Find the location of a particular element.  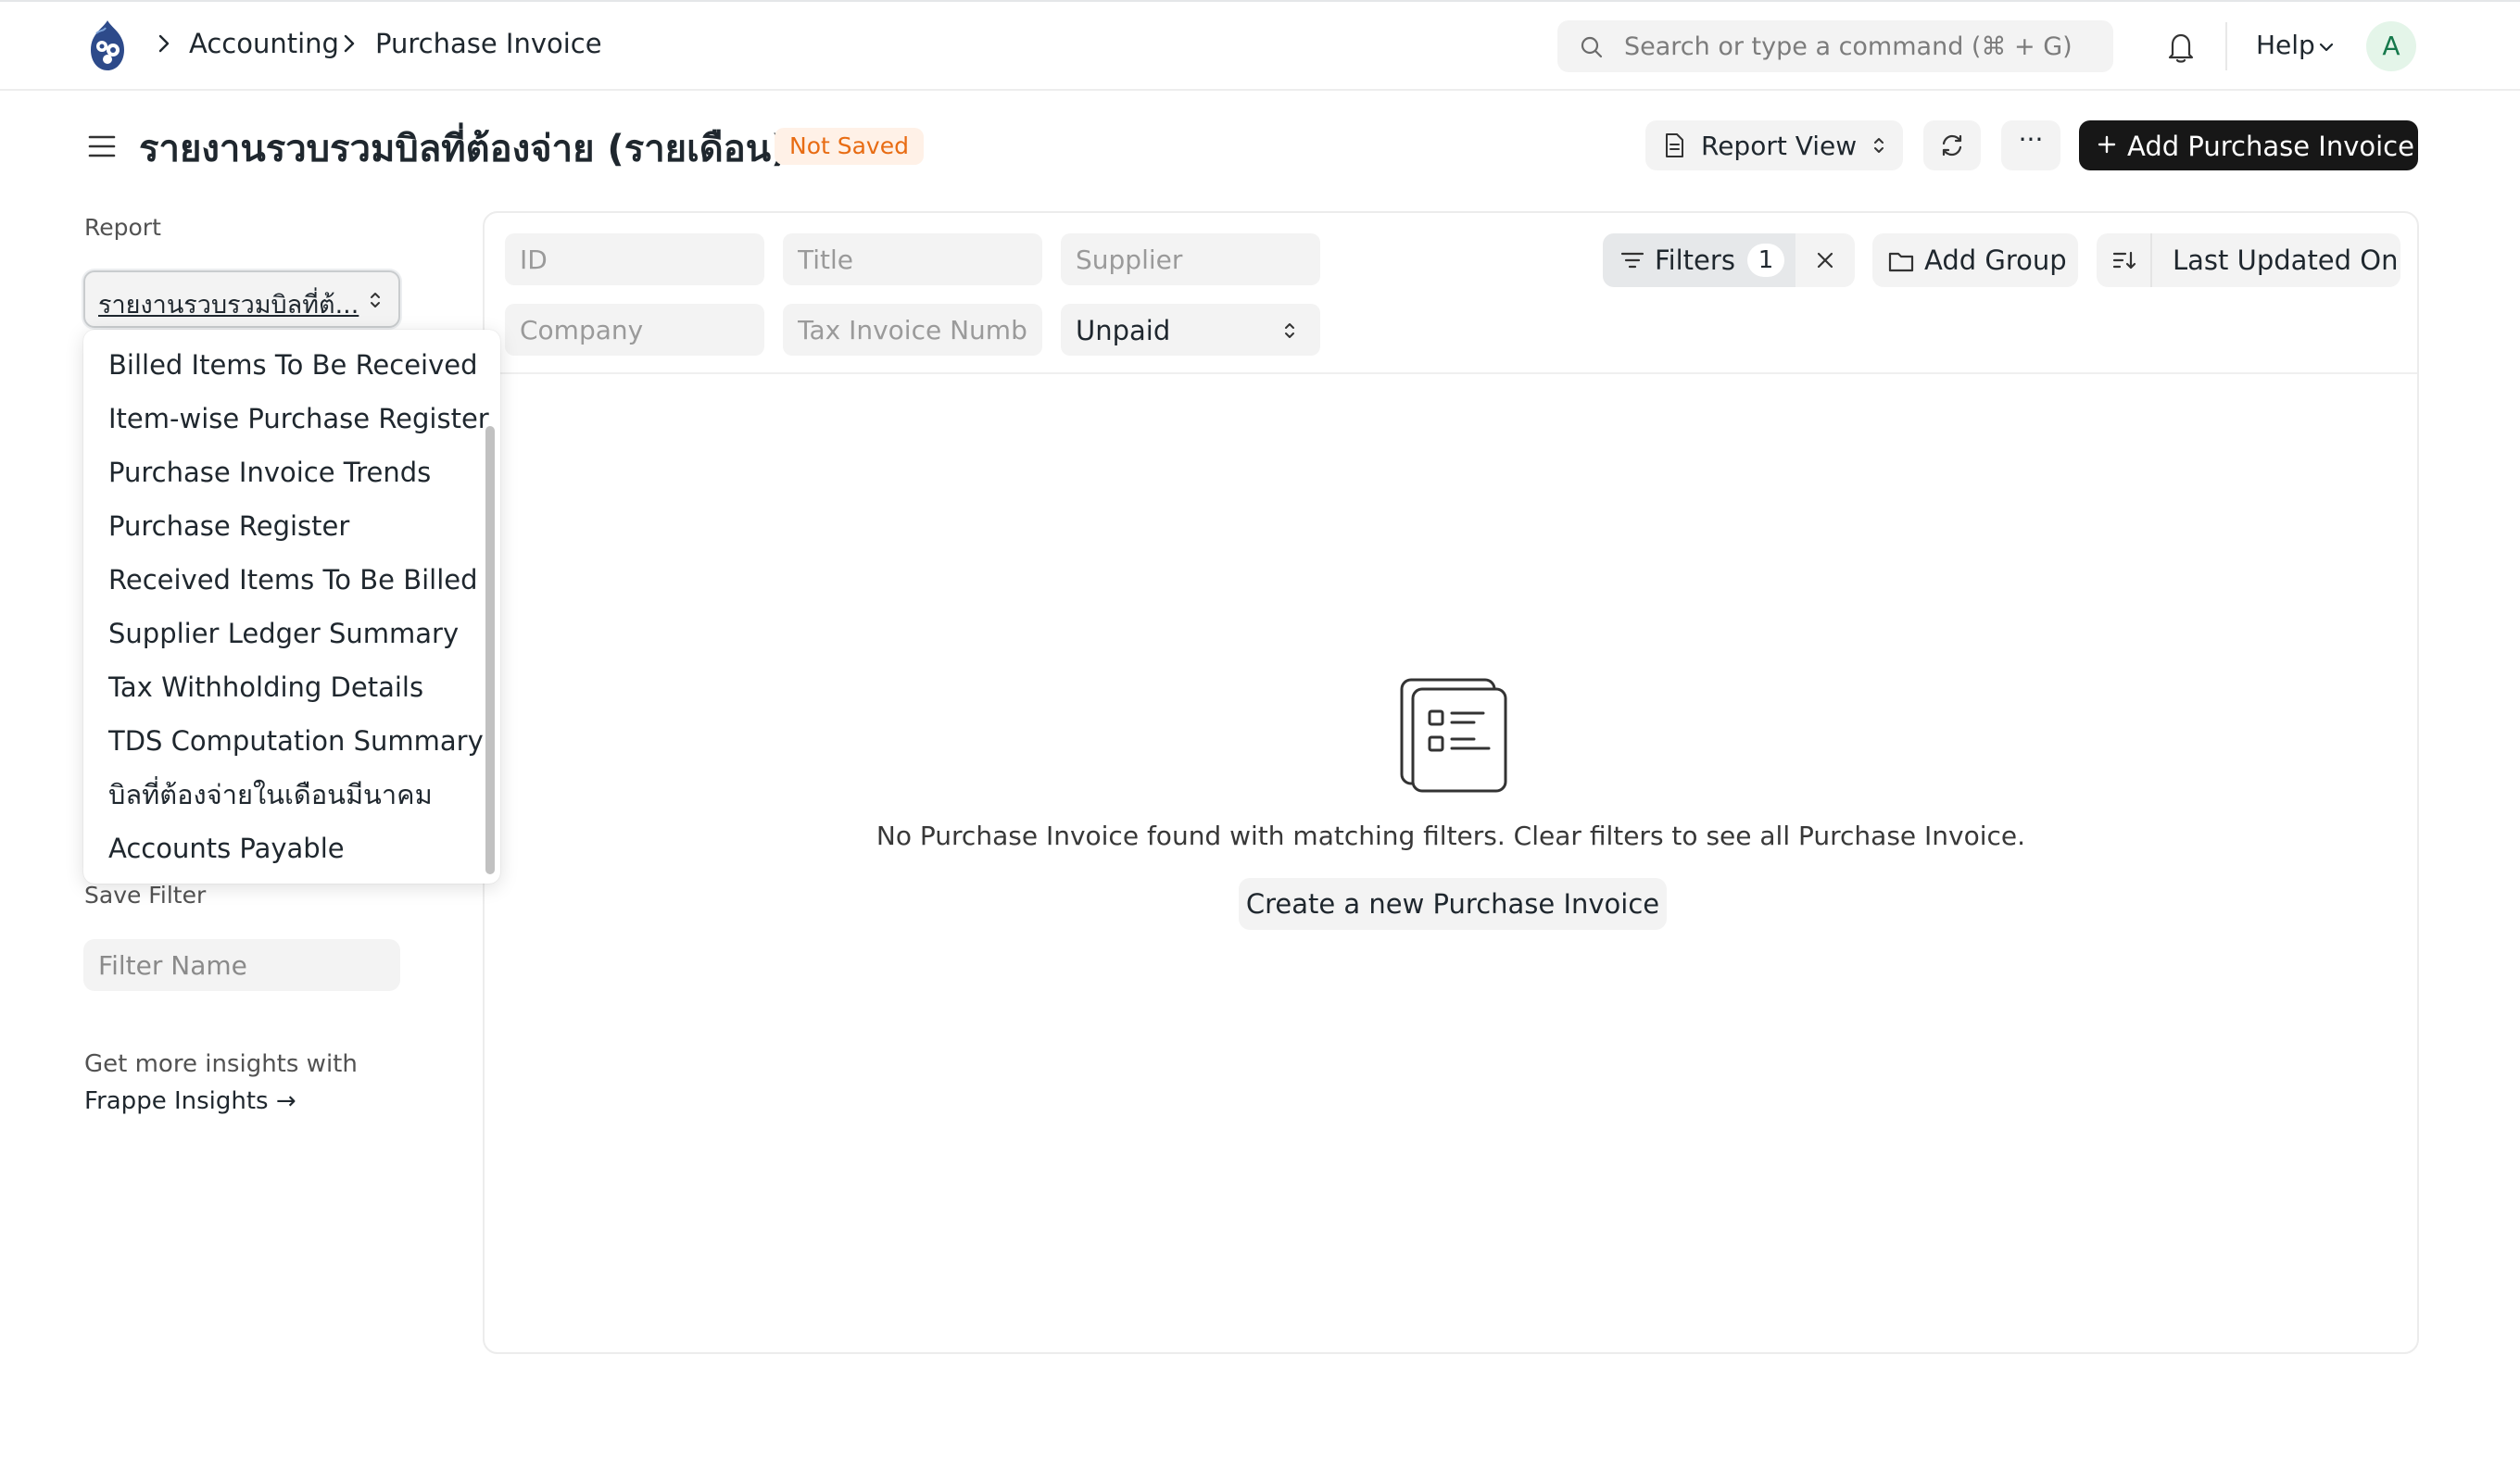

awesomebar-search is located at coordinates (1835, 46).